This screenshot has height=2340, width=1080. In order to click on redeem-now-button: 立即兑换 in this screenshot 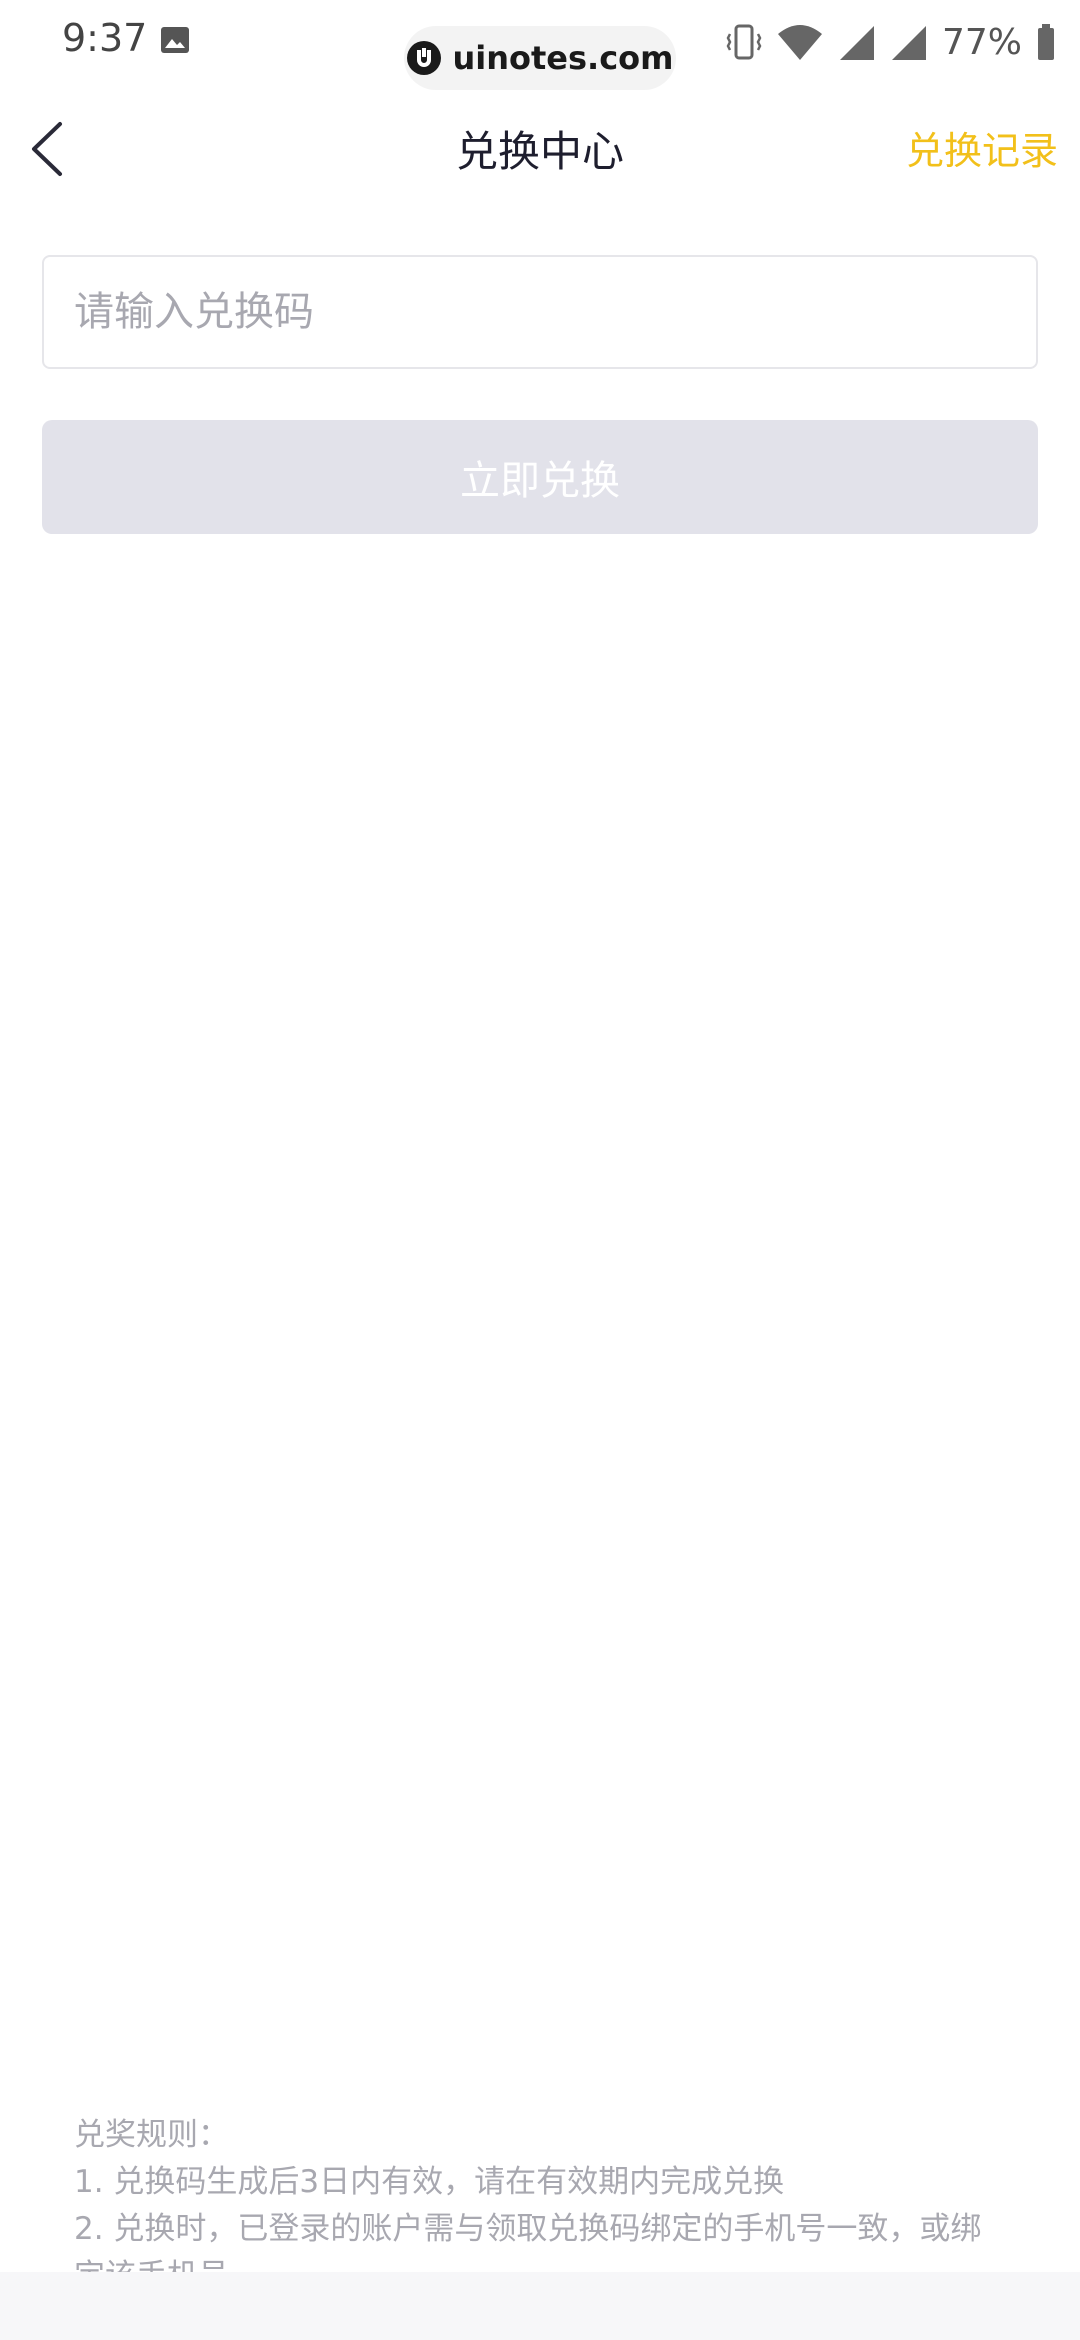, I will do `click(540, 477)`.